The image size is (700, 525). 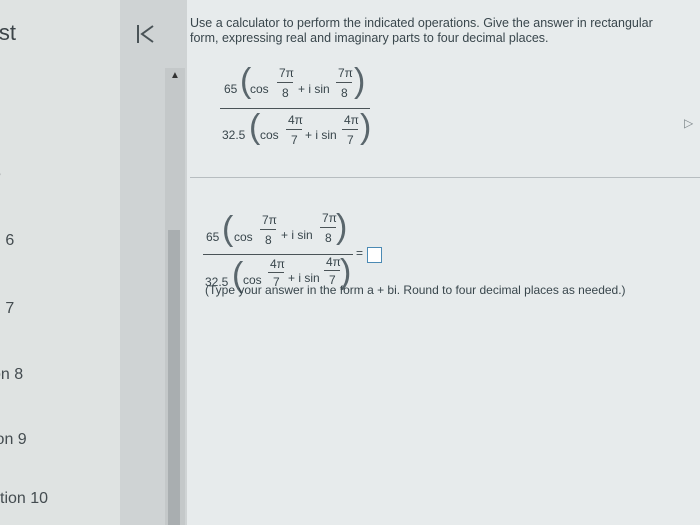 I want to click on answer-input, so click(x=374, y=255).